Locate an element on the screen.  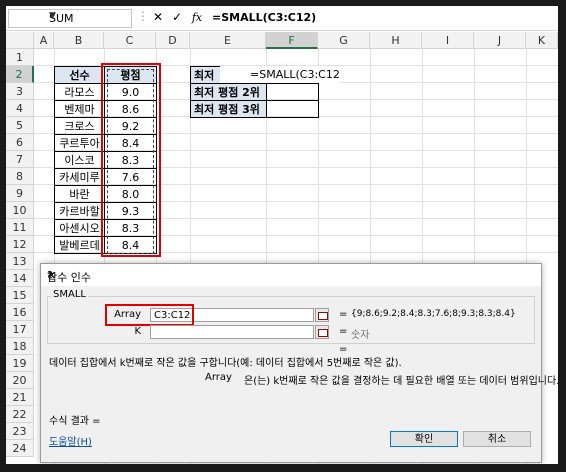
cell-edit-text: =SMALL(C3:C12) is located at coordinates (280, 74).